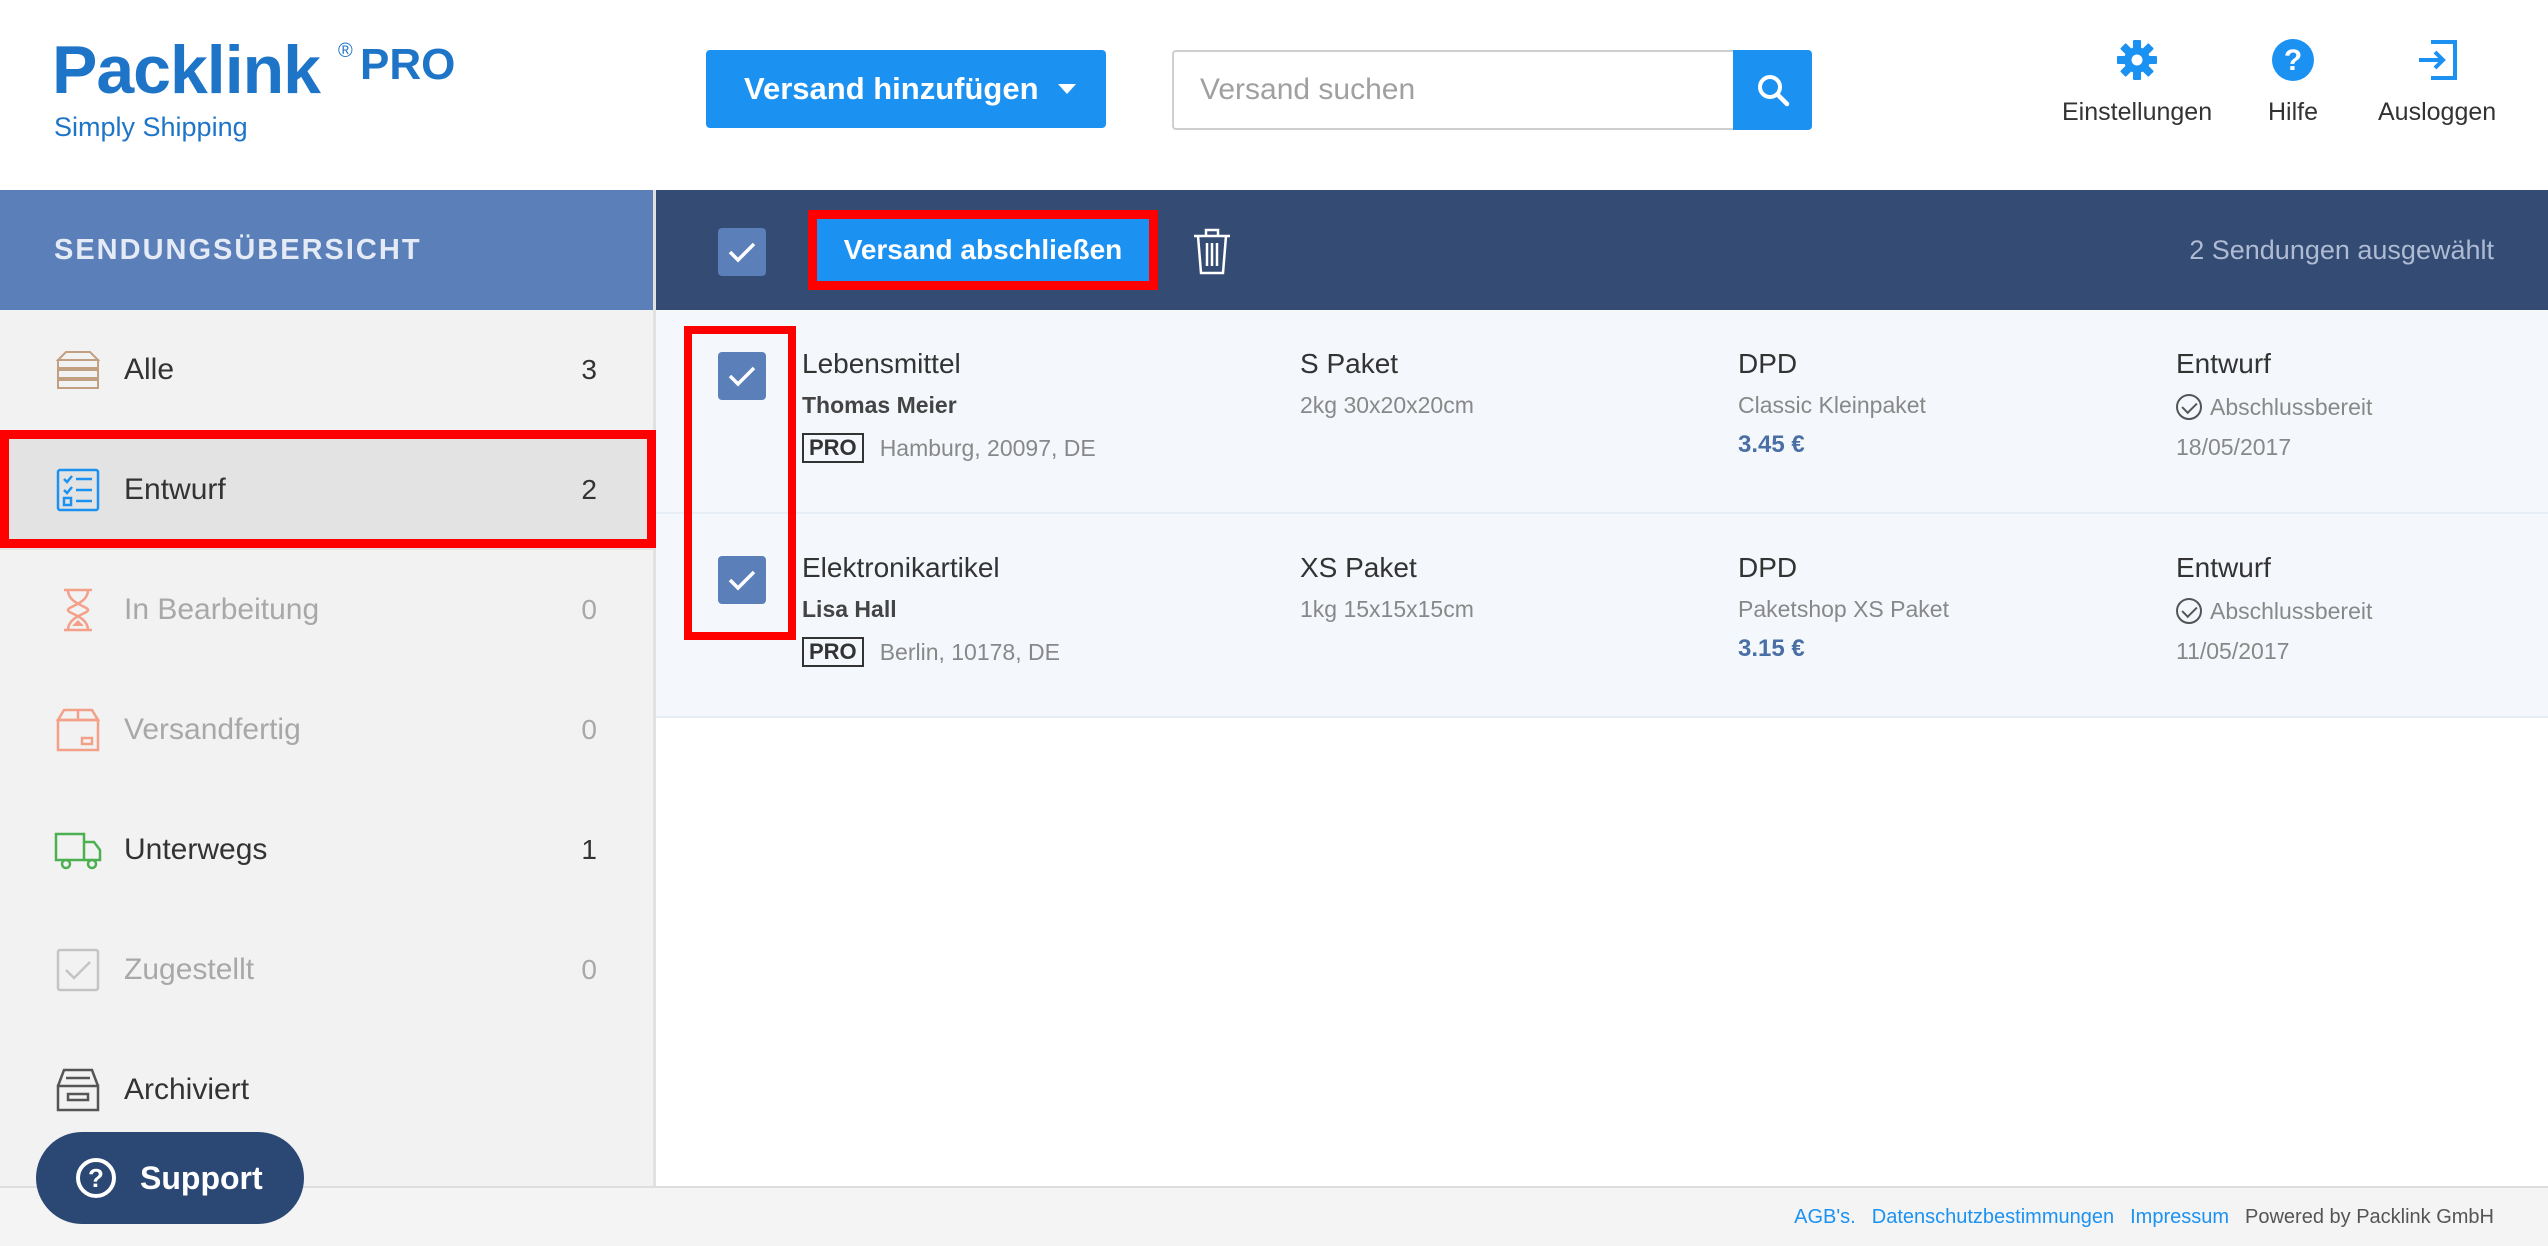 The height and width of the screenshot is (1246, 2548). I want to click on shipment-price: 3.15 €, so click(1771, 648).